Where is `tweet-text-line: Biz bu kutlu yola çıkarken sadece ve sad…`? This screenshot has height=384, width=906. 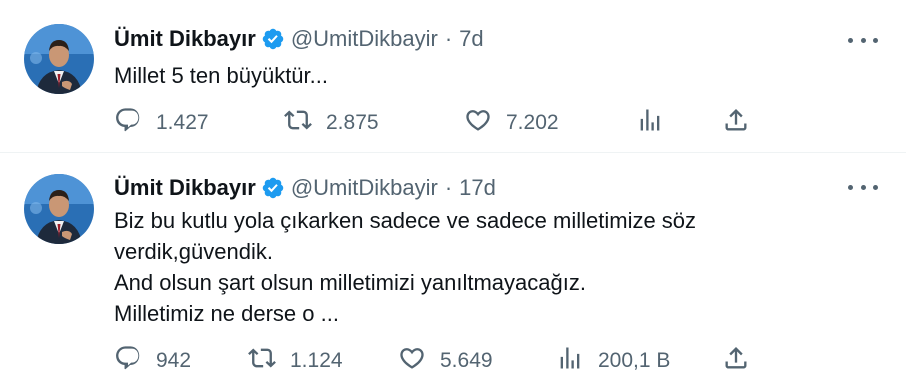 tweet-text-line: Biz bu kutlu yola çıkarken sadece ve sad… is located at coordinates (405, 220).